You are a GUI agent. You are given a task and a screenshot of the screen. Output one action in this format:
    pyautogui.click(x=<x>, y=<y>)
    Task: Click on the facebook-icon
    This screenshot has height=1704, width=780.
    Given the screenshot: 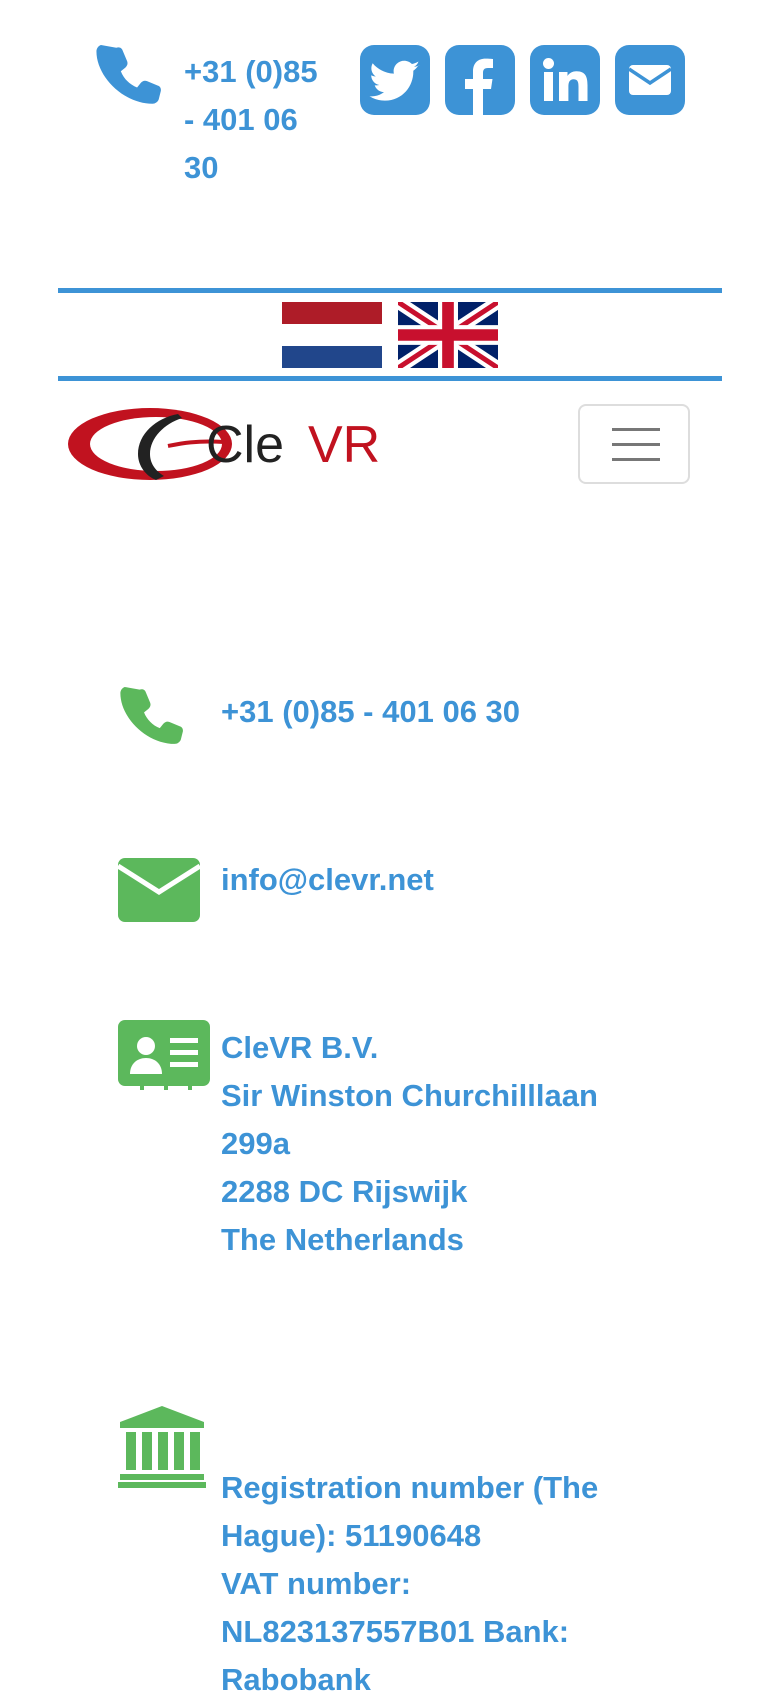 What is the action you would take?
    pyautogui.click(x=480, y=80)
    